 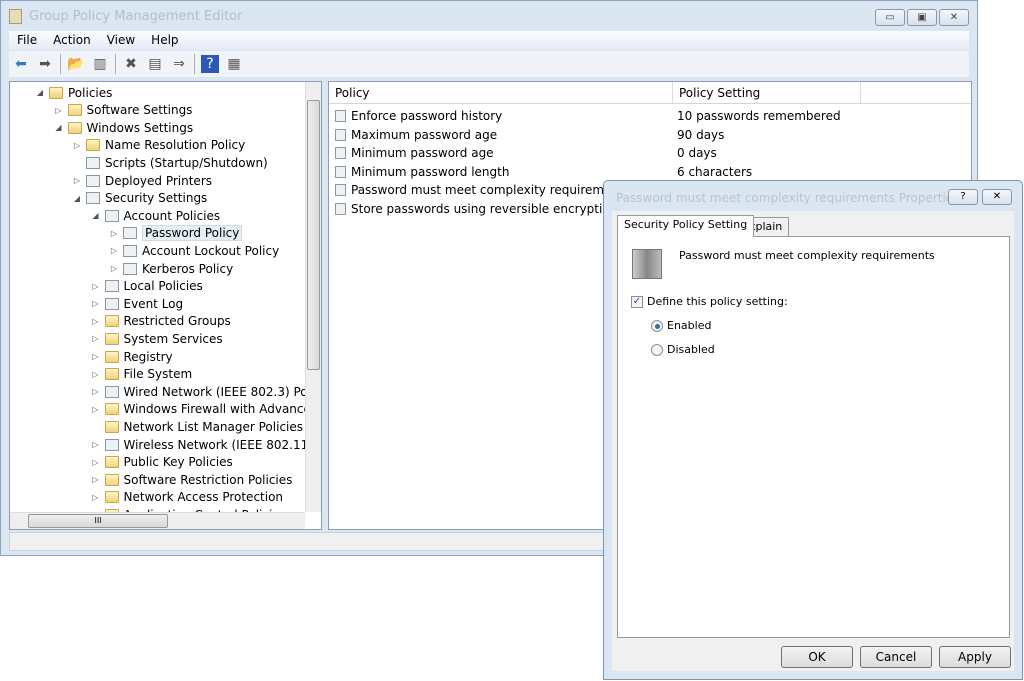 I want to click on tree-item: ▷ Registry, so click(x=131, y=356).